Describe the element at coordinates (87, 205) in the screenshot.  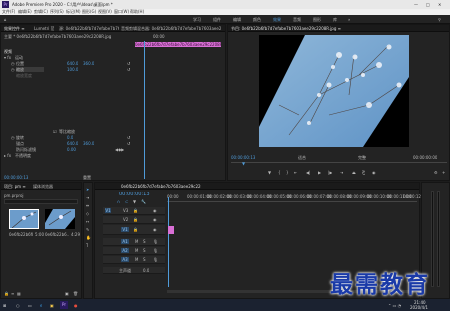
I see `ripple-edit-tool-icon: ⇹` at that location.